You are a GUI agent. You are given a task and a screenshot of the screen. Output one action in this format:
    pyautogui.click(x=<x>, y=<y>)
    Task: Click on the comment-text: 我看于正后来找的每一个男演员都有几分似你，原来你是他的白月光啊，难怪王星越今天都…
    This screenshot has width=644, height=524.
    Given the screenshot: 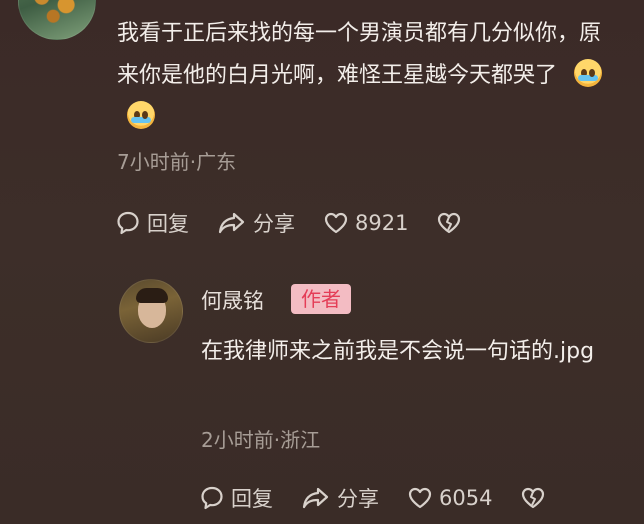 What is the action you would take?
    pyautogui.click(x=359, y=54)
    